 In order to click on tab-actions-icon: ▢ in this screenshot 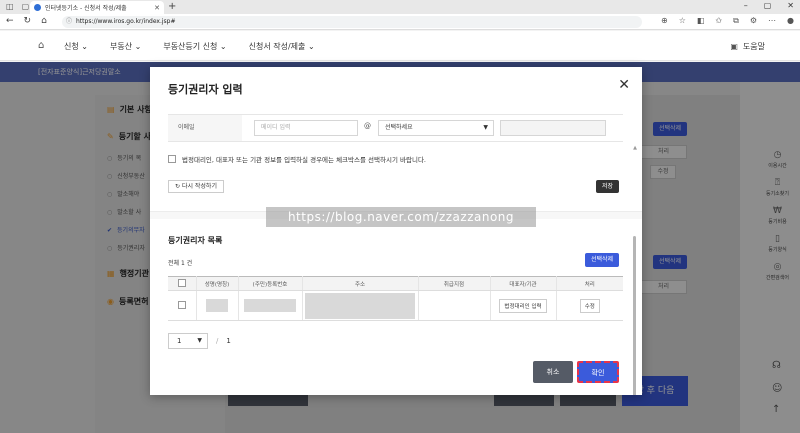, I will do `click(26, 6)`.